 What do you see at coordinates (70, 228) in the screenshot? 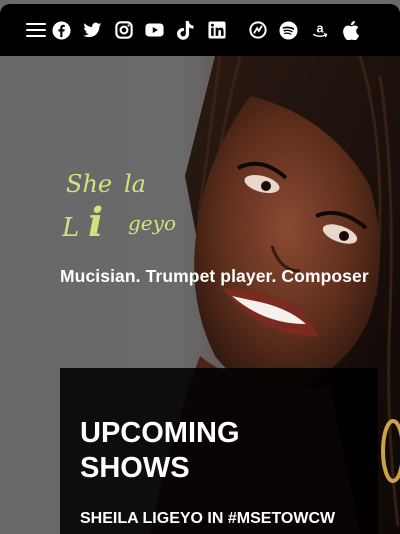
I see `svg-text: L` at bounding box center [70, 228].